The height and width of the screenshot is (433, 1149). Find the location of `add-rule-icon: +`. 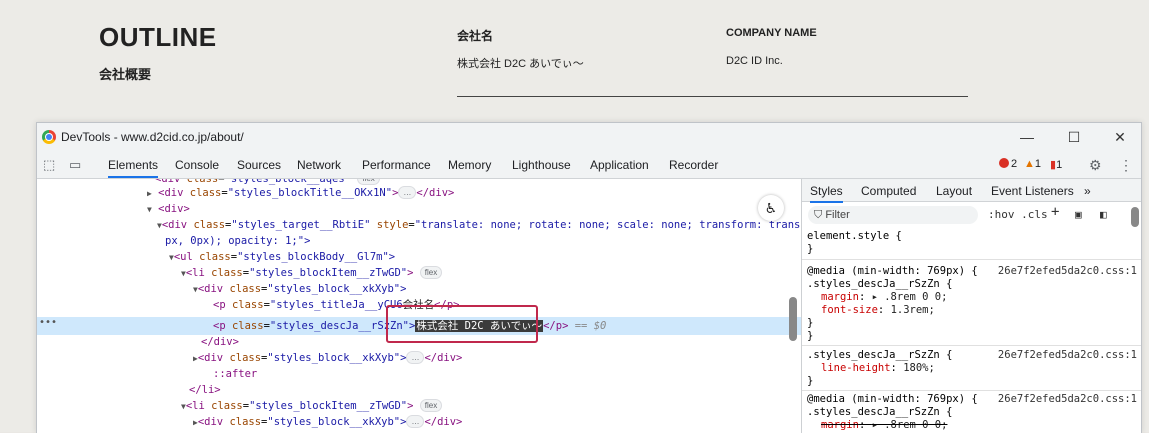

add-rule-icon: + is located at coordinates (1055, 212).